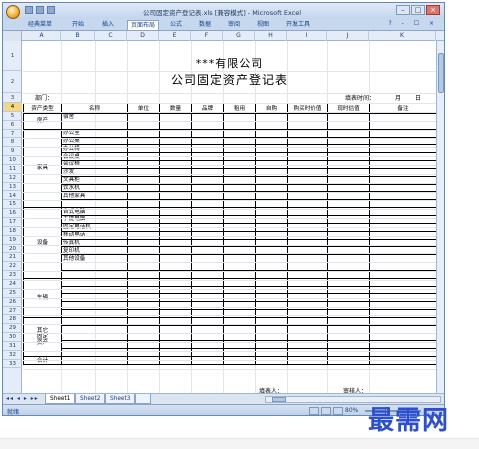  I want to click on row-header: 16, so click(12, 214).